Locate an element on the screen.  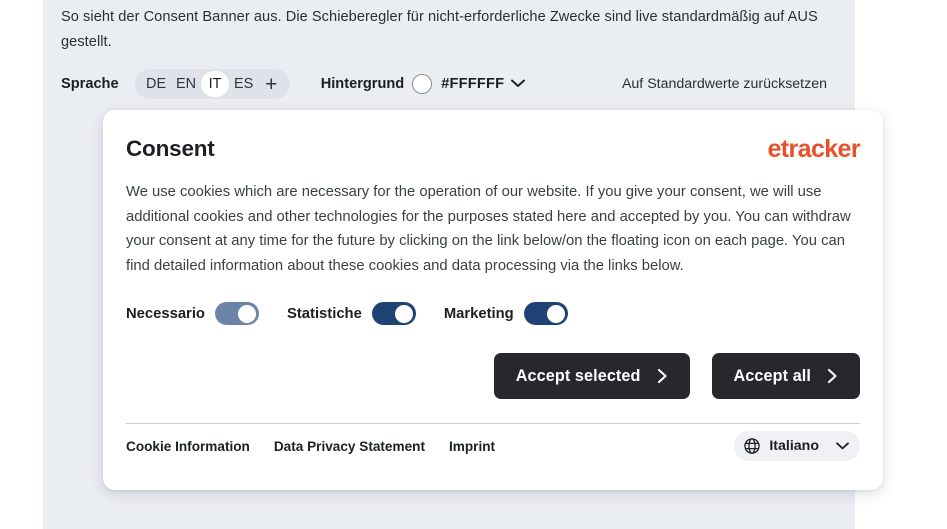
language-switcher: DE EN IT ES + is located at coordinates (213, 84).